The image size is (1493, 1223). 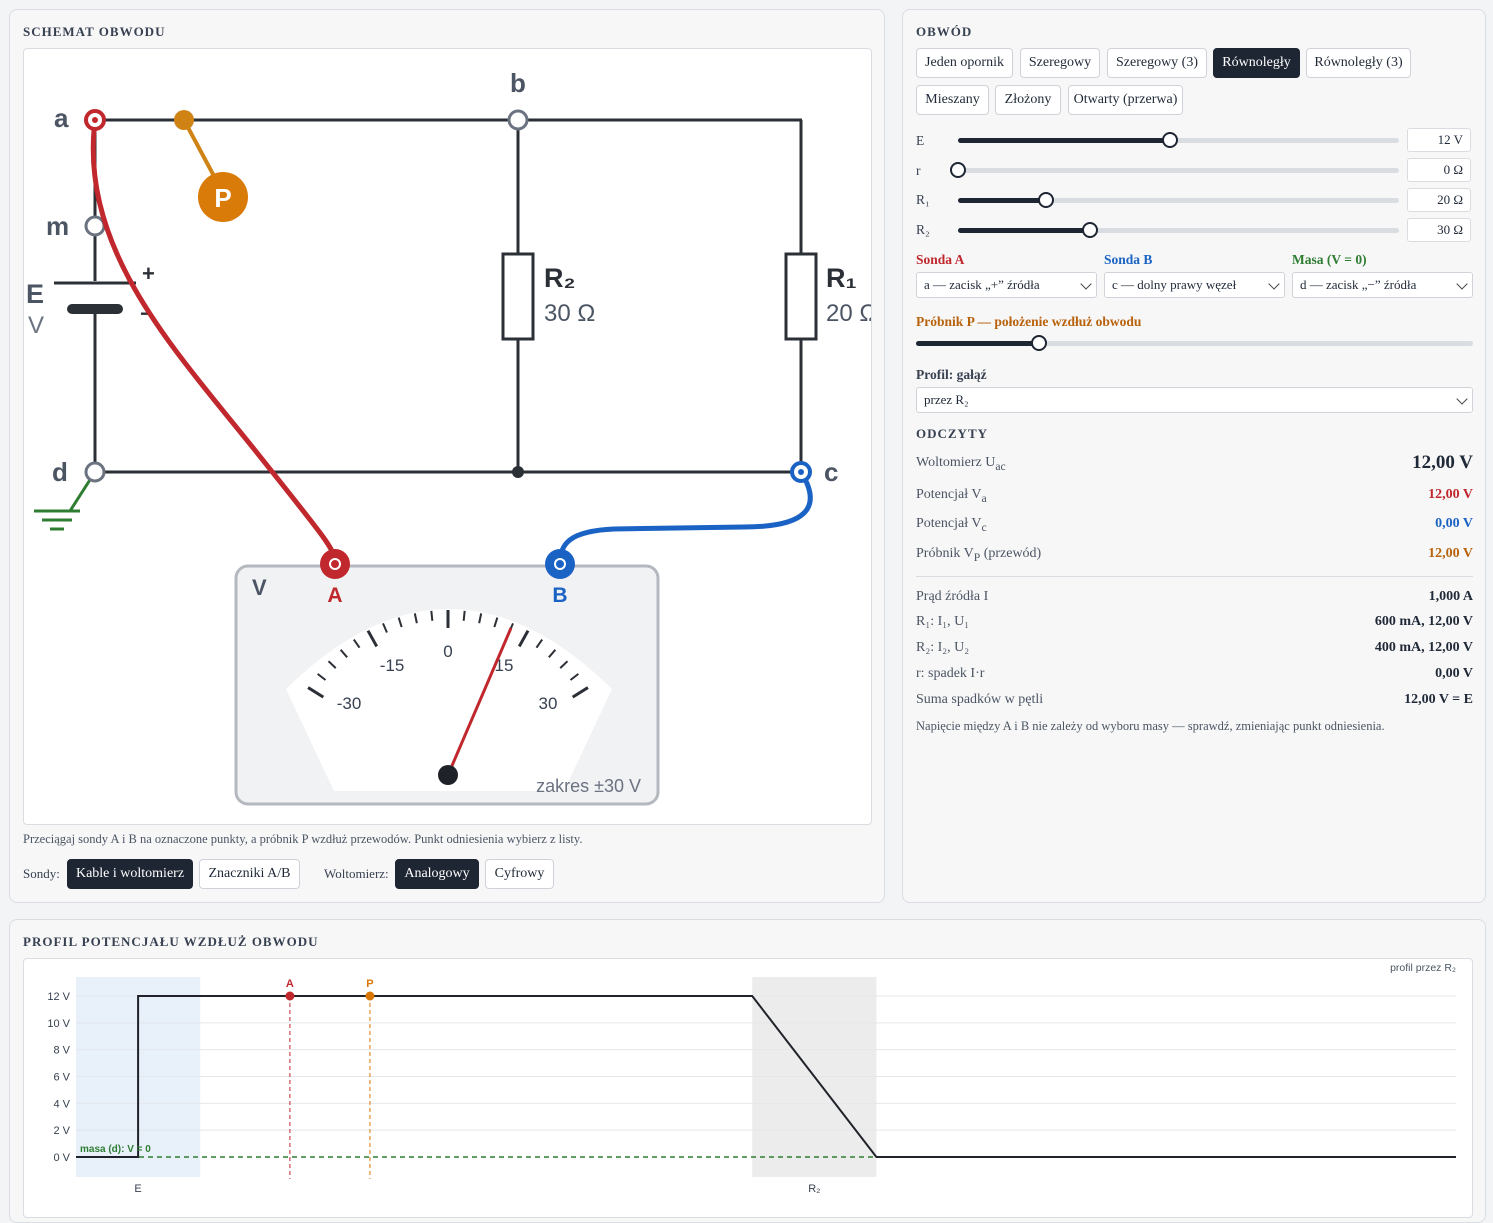 I want to click on profile-y-tick-label: 12 V, so click(x=58, y=997).